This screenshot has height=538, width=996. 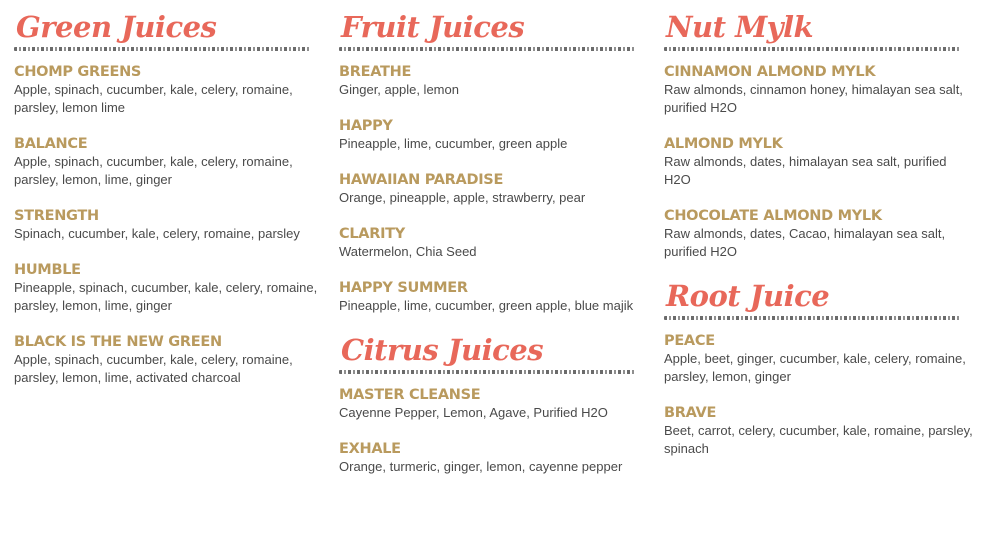 What do you see at coordinates (494, 243) in the screenshot?
I see `menu-item: CLARITY Watermelon, Chia Seed` at bounding box center [494, 243].